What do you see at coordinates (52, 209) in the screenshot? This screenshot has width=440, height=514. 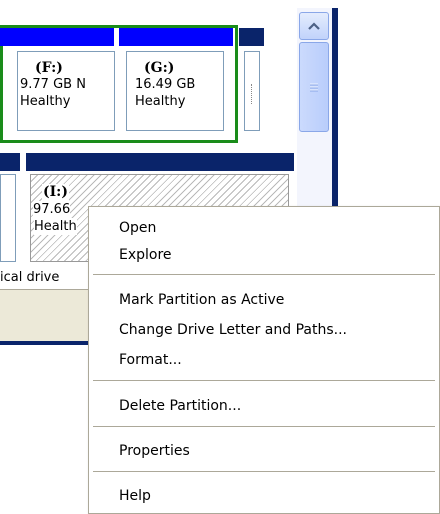 I see `partition-i-size: 97.66` at bounding box center [52, 209].